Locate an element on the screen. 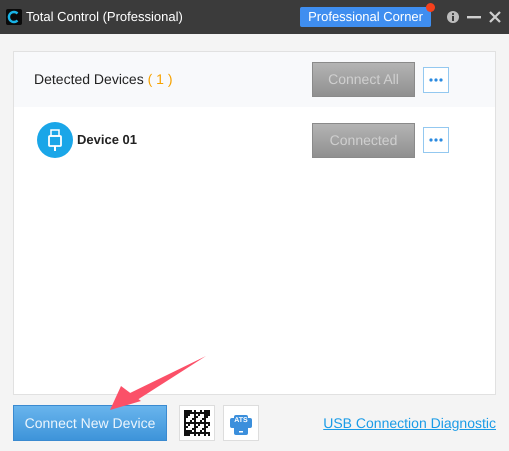  info-icon is located at coordinates (453, 17).